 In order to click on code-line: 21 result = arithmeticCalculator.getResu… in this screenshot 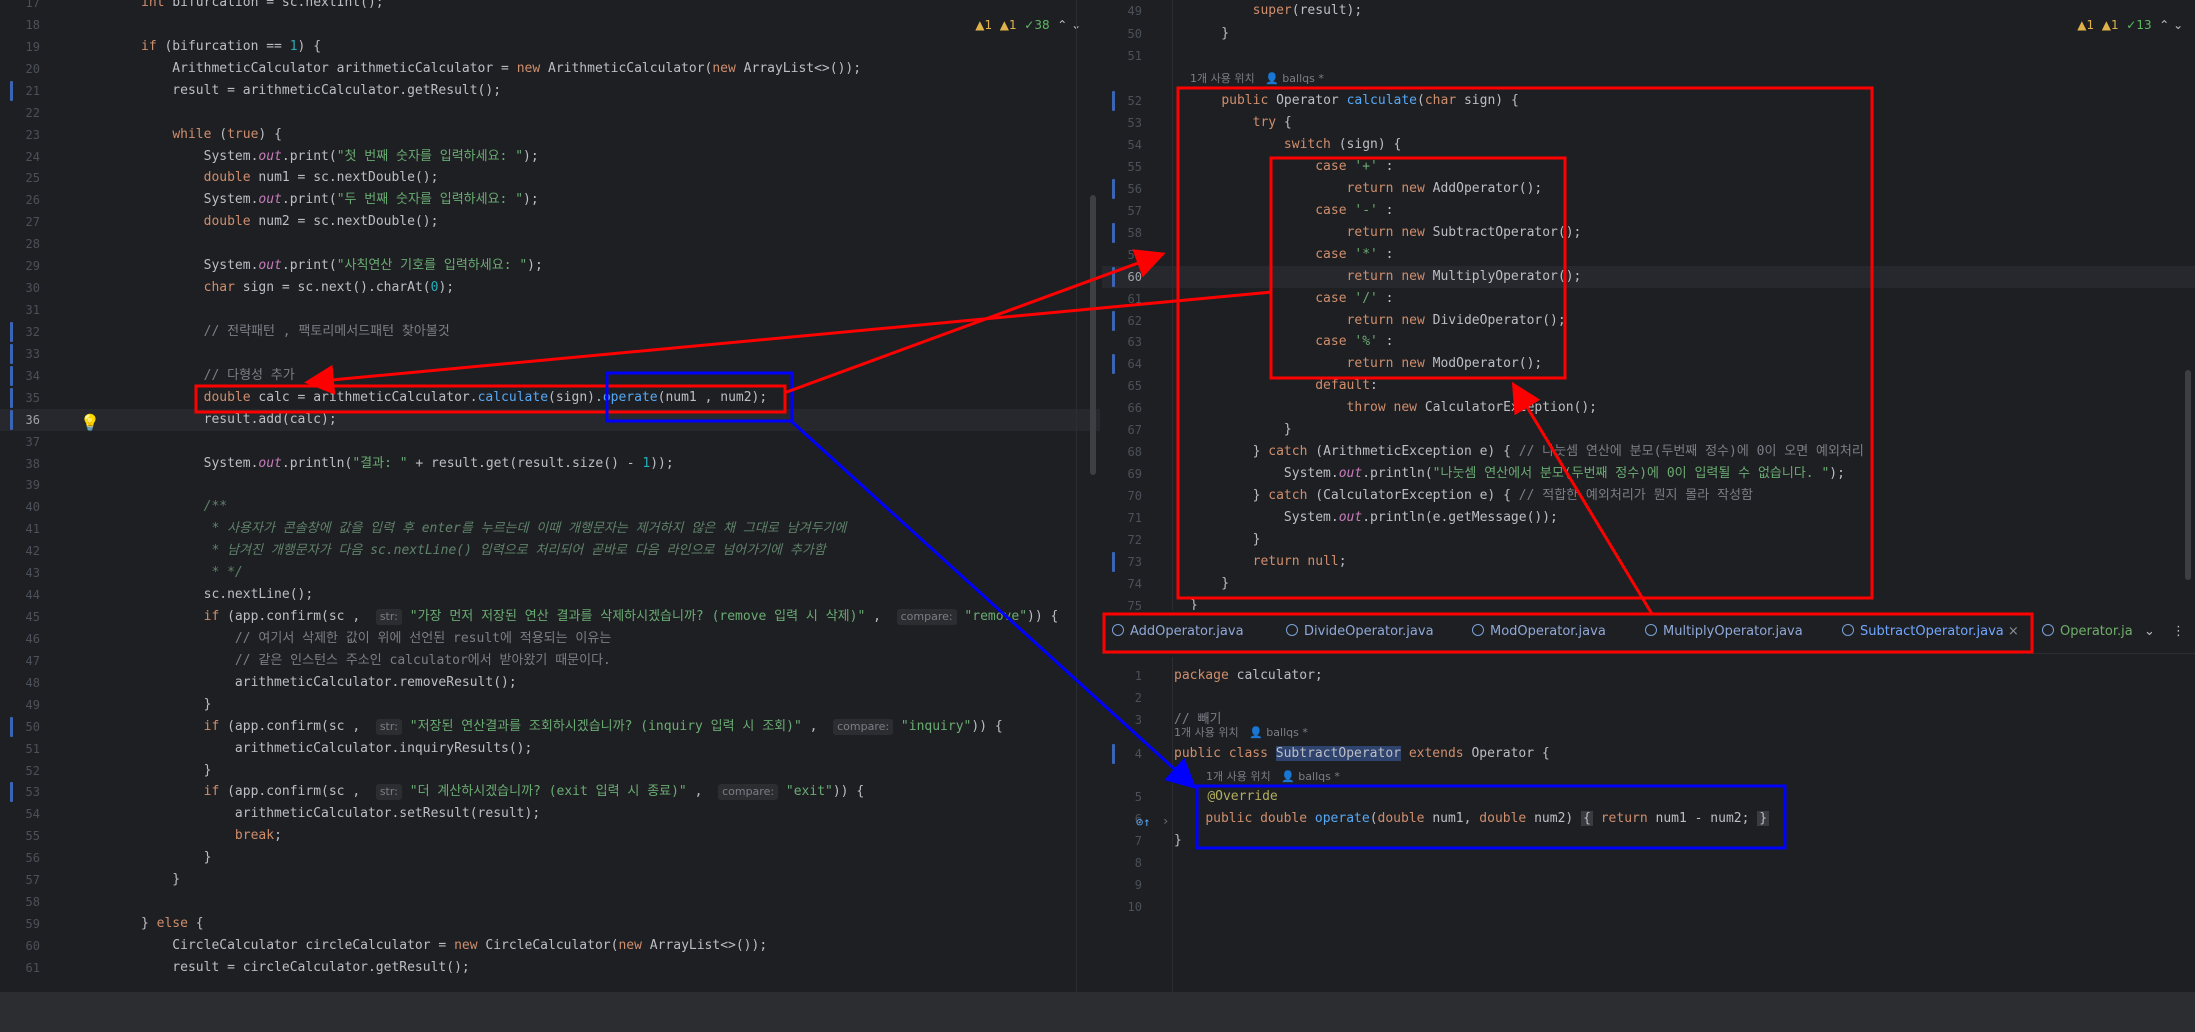, I will do `click(550, 91)`.